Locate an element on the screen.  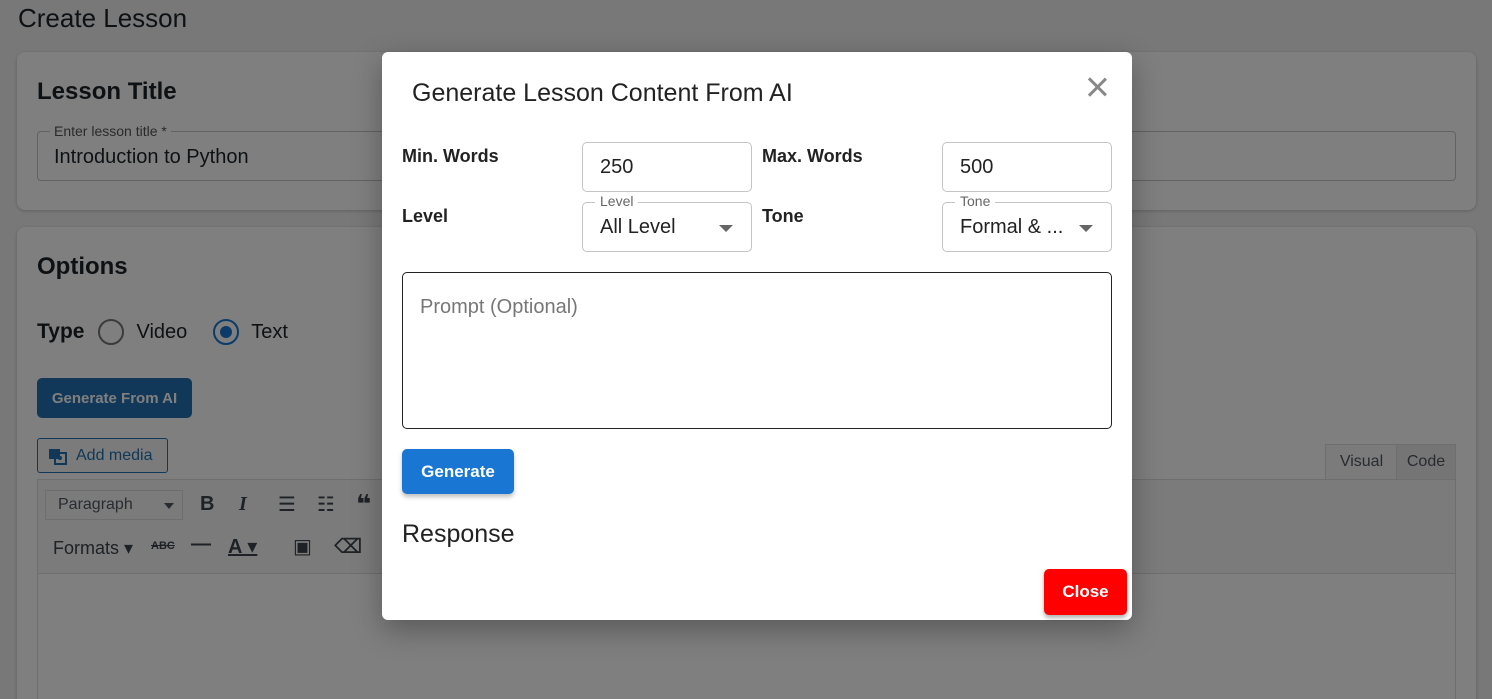
max-words-input: 500 is located at coordinates (1027, 167).